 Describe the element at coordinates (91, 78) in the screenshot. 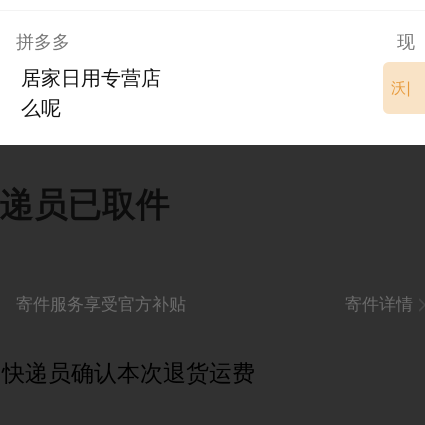

I see `shop-name: 居家日用专营店` at that location.